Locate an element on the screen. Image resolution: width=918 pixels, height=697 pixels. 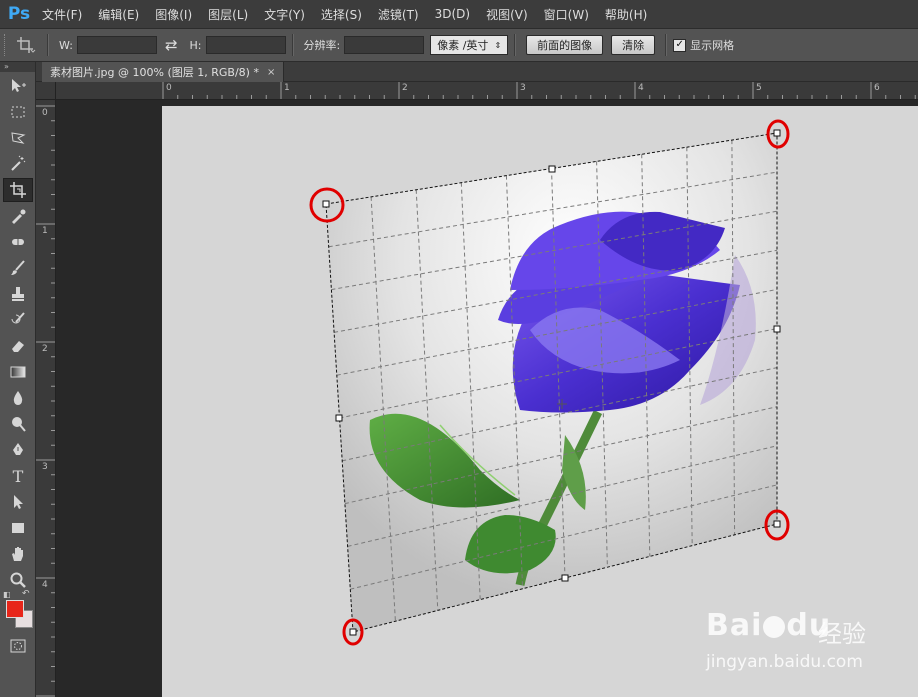
handle-bottom-left is located at coordinates (353, 632).